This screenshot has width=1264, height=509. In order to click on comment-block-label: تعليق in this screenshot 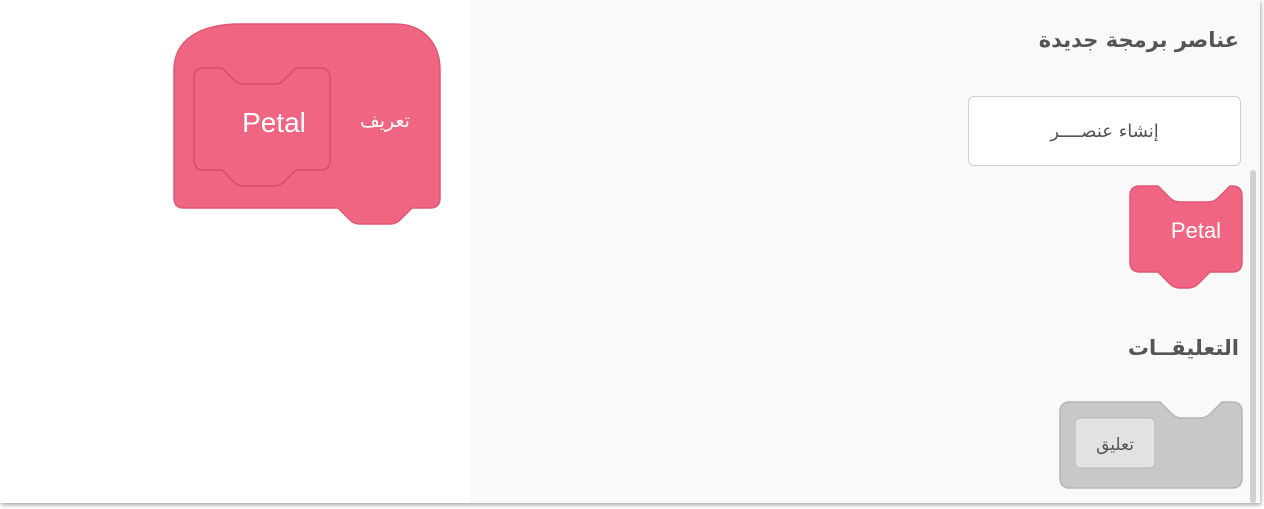, I will do `click(1115, 445)`.